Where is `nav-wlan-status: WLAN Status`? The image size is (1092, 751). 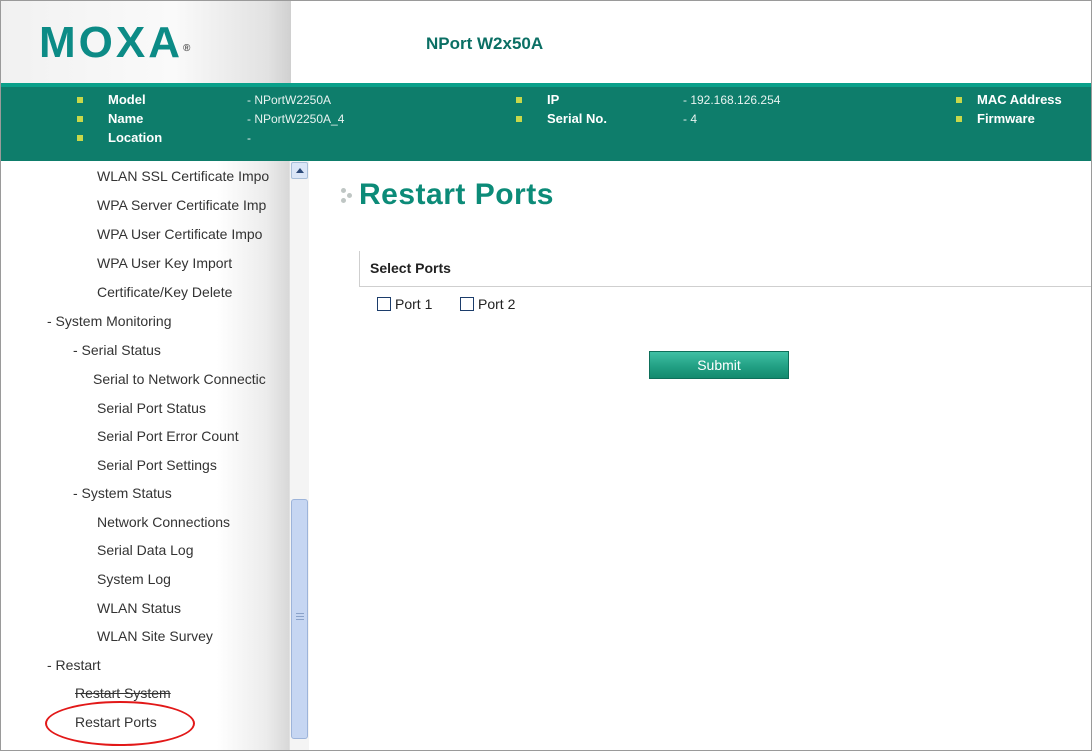
nav-wlan-status: WLAN Status is located at coordinates (139, 608).